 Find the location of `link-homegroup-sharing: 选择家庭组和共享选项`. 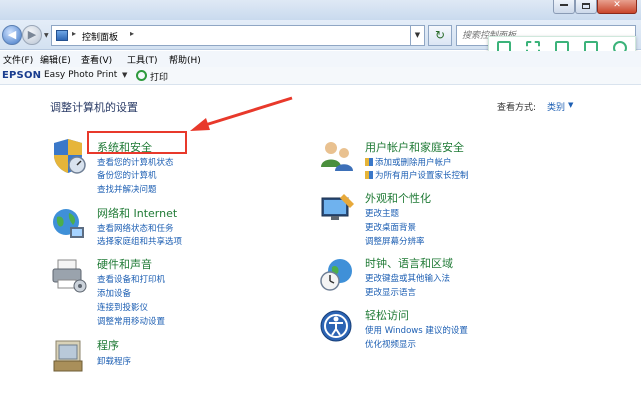

link-homegroup-sharing: 选择家庭组和共享选项 is located at coordinates (139, 241).